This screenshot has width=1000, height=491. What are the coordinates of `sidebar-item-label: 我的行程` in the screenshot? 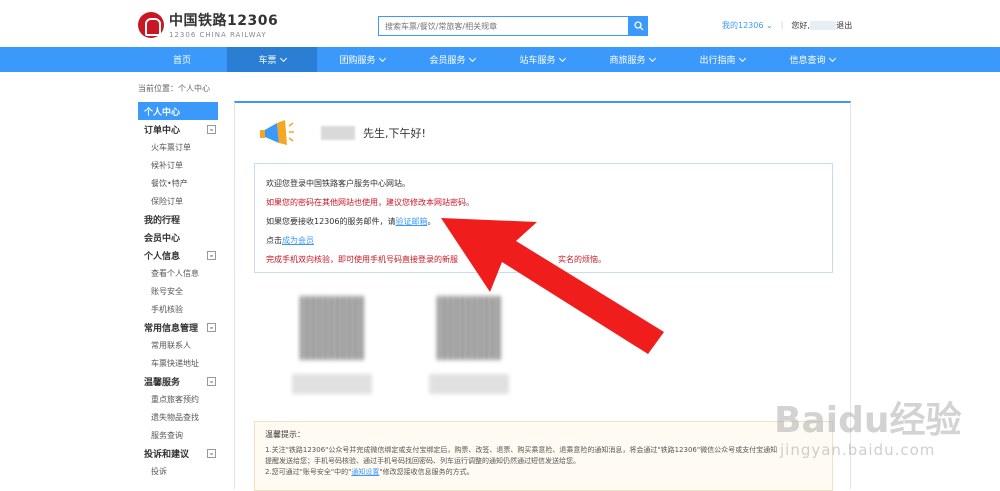 It's located at (162, 220).